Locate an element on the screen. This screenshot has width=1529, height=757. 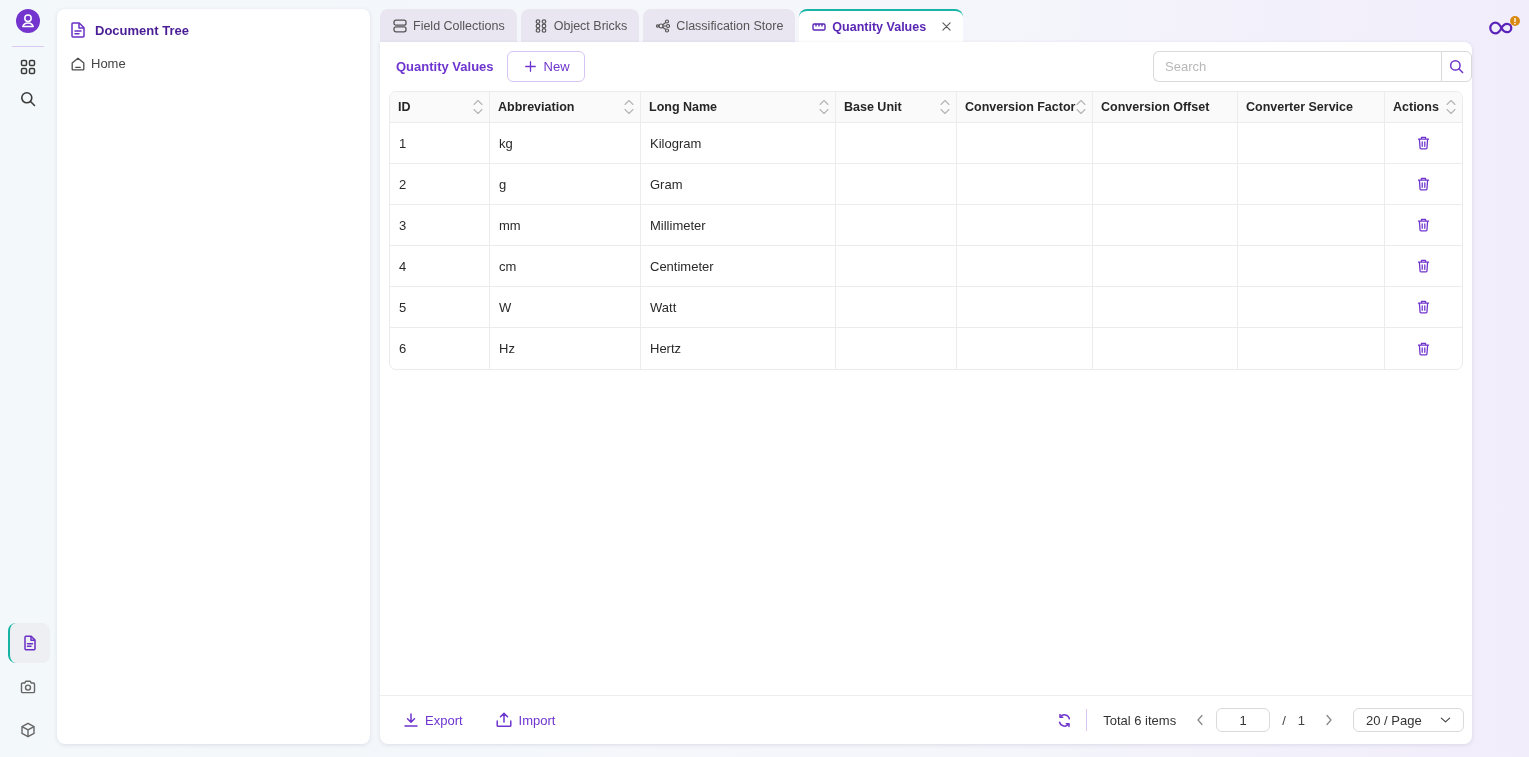
upload-icon is located at coordinates (503, 720).